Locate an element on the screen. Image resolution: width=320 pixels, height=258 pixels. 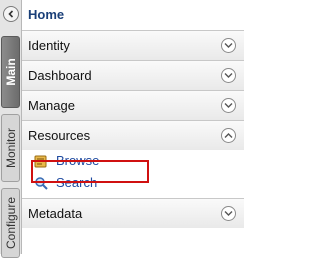
left-tab-strip: Main Monitor Configure is located at coordinates (11, 129).